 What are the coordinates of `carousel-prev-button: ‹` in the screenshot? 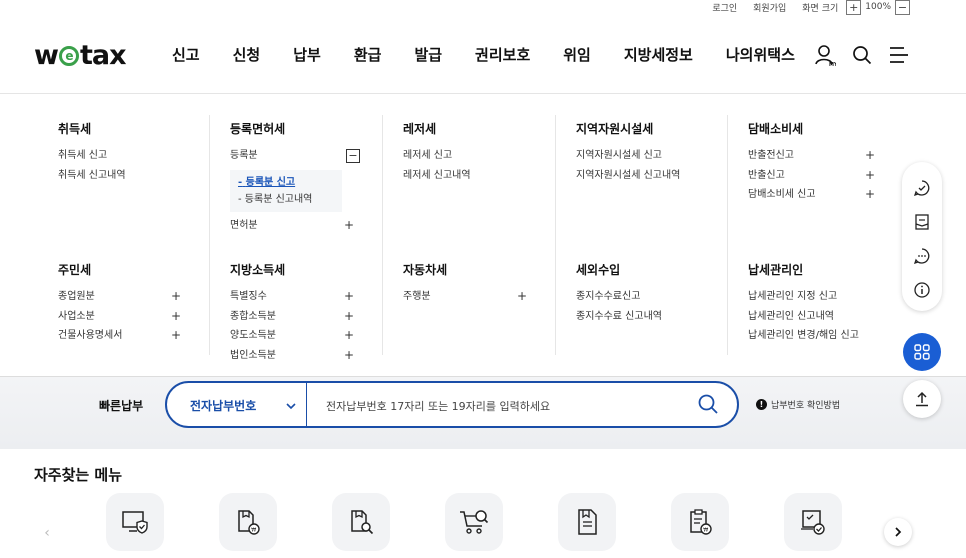 It's located at (47, 533).